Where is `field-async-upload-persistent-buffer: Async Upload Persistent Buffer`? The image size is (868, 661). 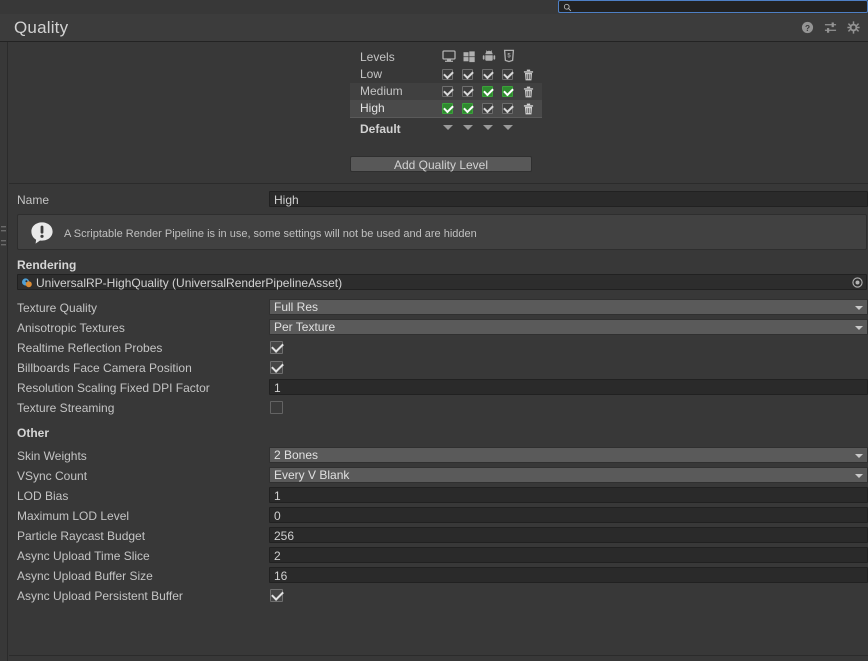
field-async-upload-persistent-buffer: Async Upload Persistent Buffer is located at coordinates (438, 596).